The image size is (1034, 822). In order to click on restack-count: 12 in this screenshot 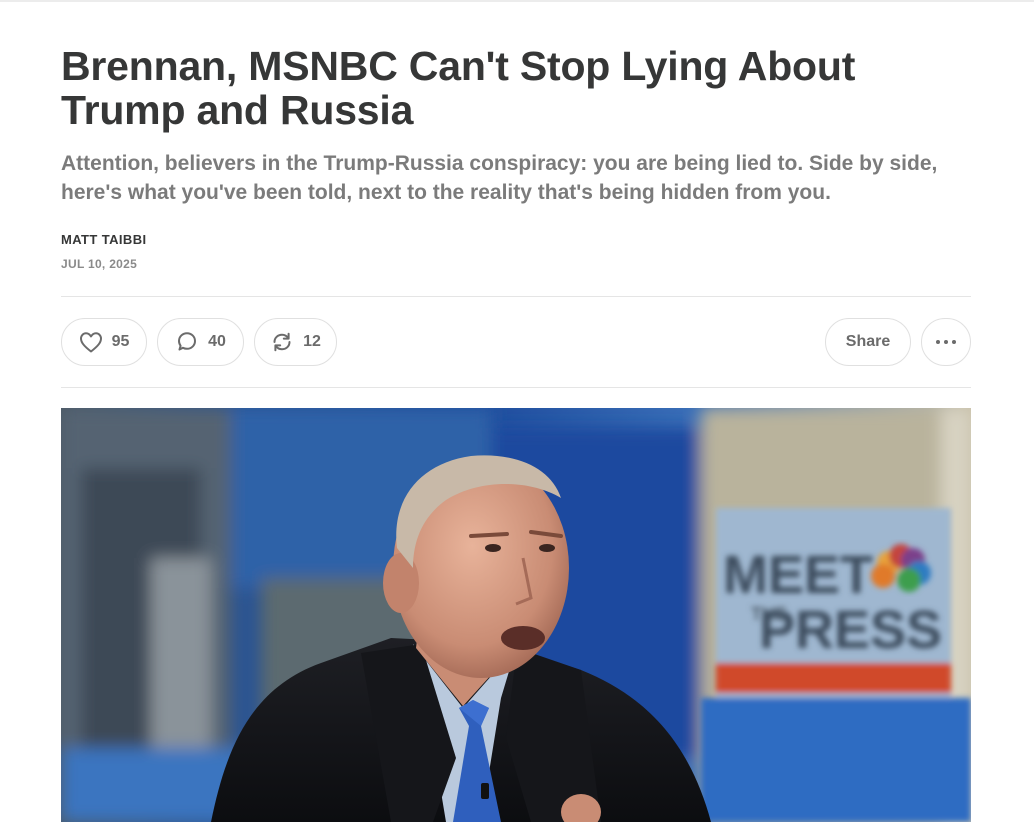, I will do `click(312, 341)`.